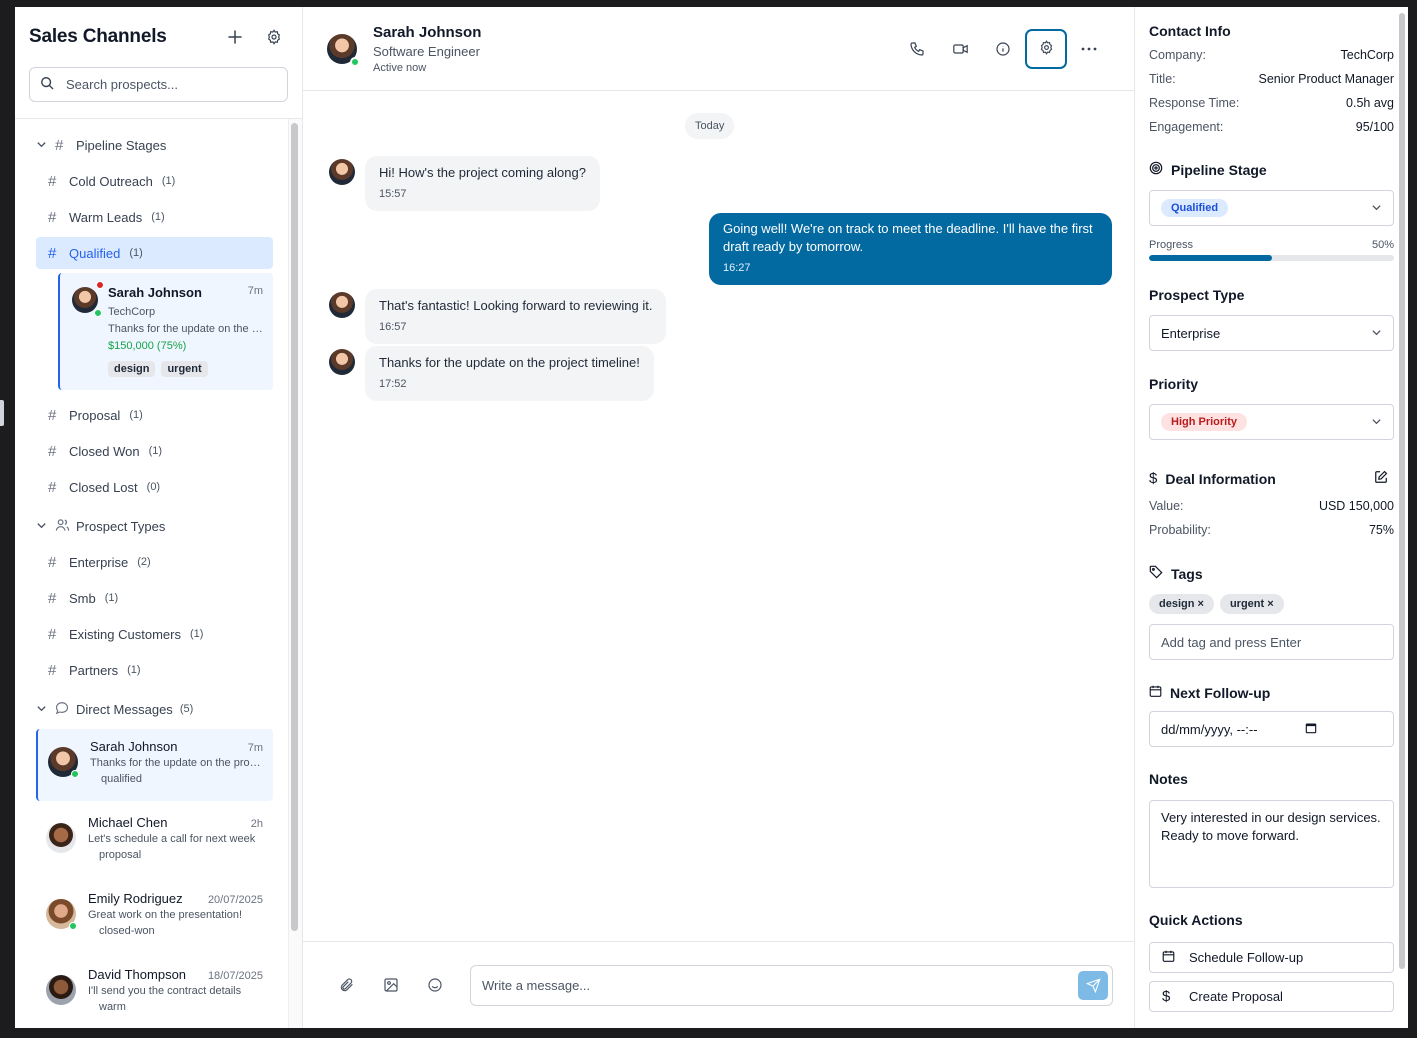 The width and height of the screenshot is (1417, 1038). What do you see at coordinates (1271, 127) in the screenshot?
I see `contact-row: Engagement: 95/100` at bounding box center [1271, 127].